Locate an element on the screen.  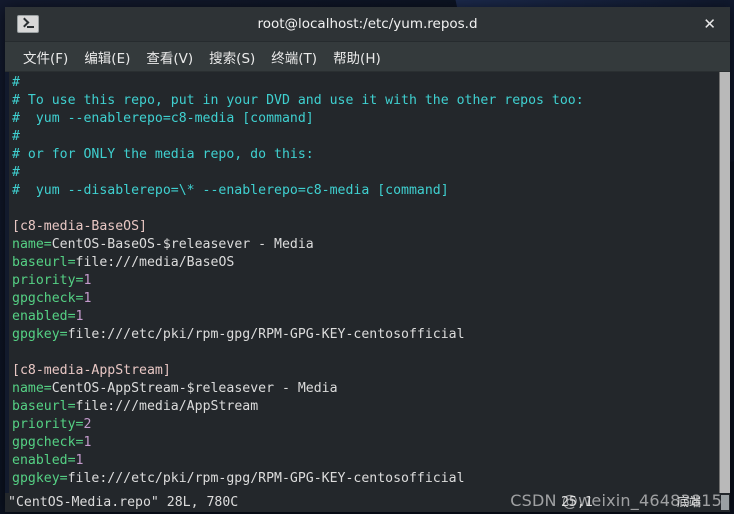
menu-item-terminal: 终端(T) is located at coordinates (294, 57).